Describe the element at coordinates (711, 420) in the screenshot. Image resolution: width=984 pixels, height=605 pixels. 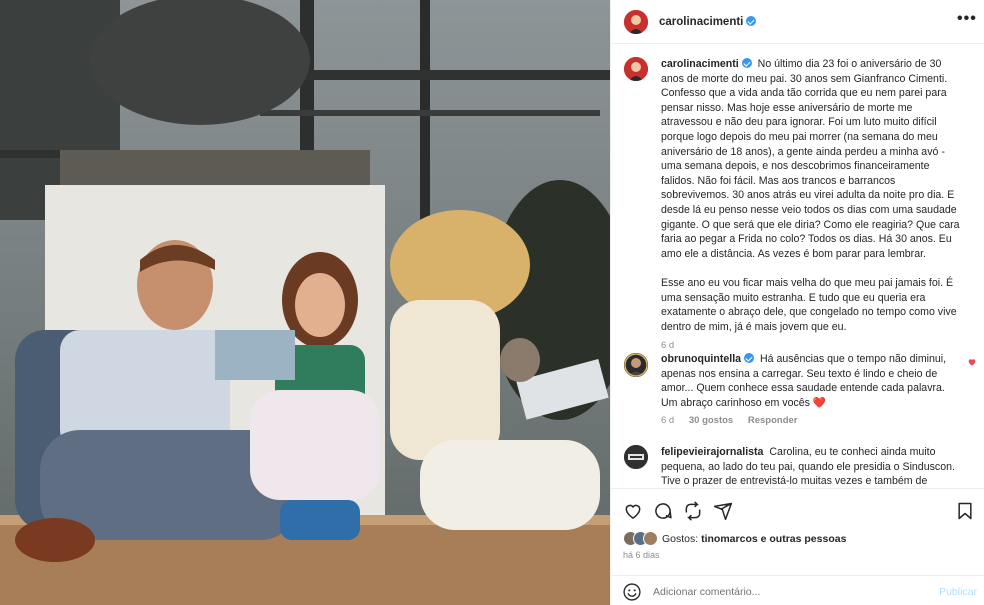
I see `comment-likes-count: 30 gostos` at that location.